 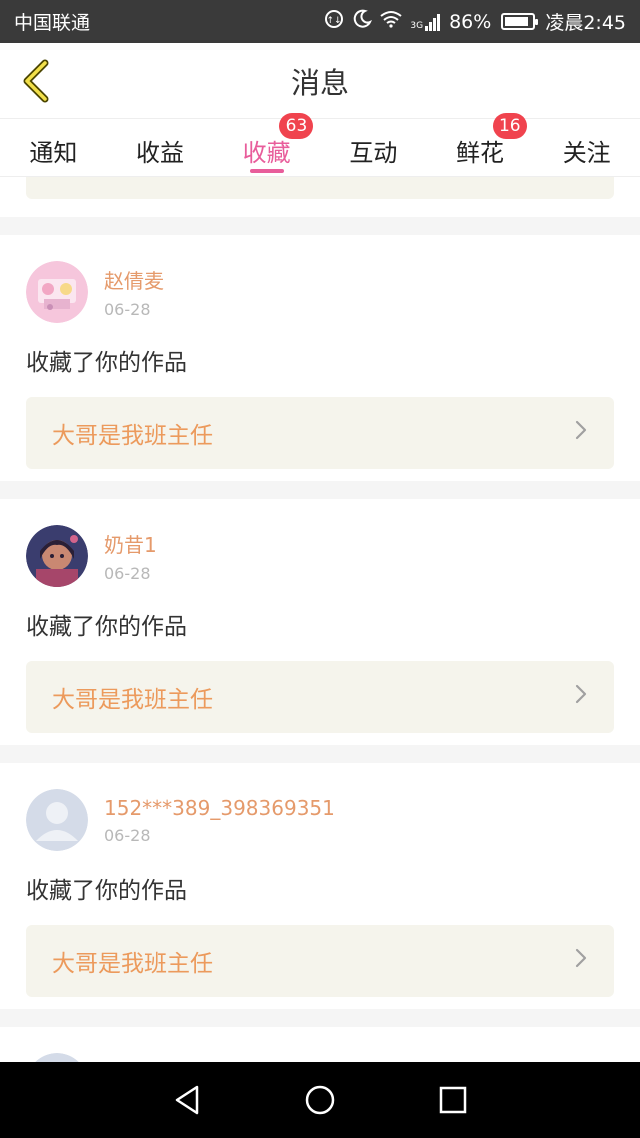 I want to click on chevron-left-icon, so click(x=36, y=81).